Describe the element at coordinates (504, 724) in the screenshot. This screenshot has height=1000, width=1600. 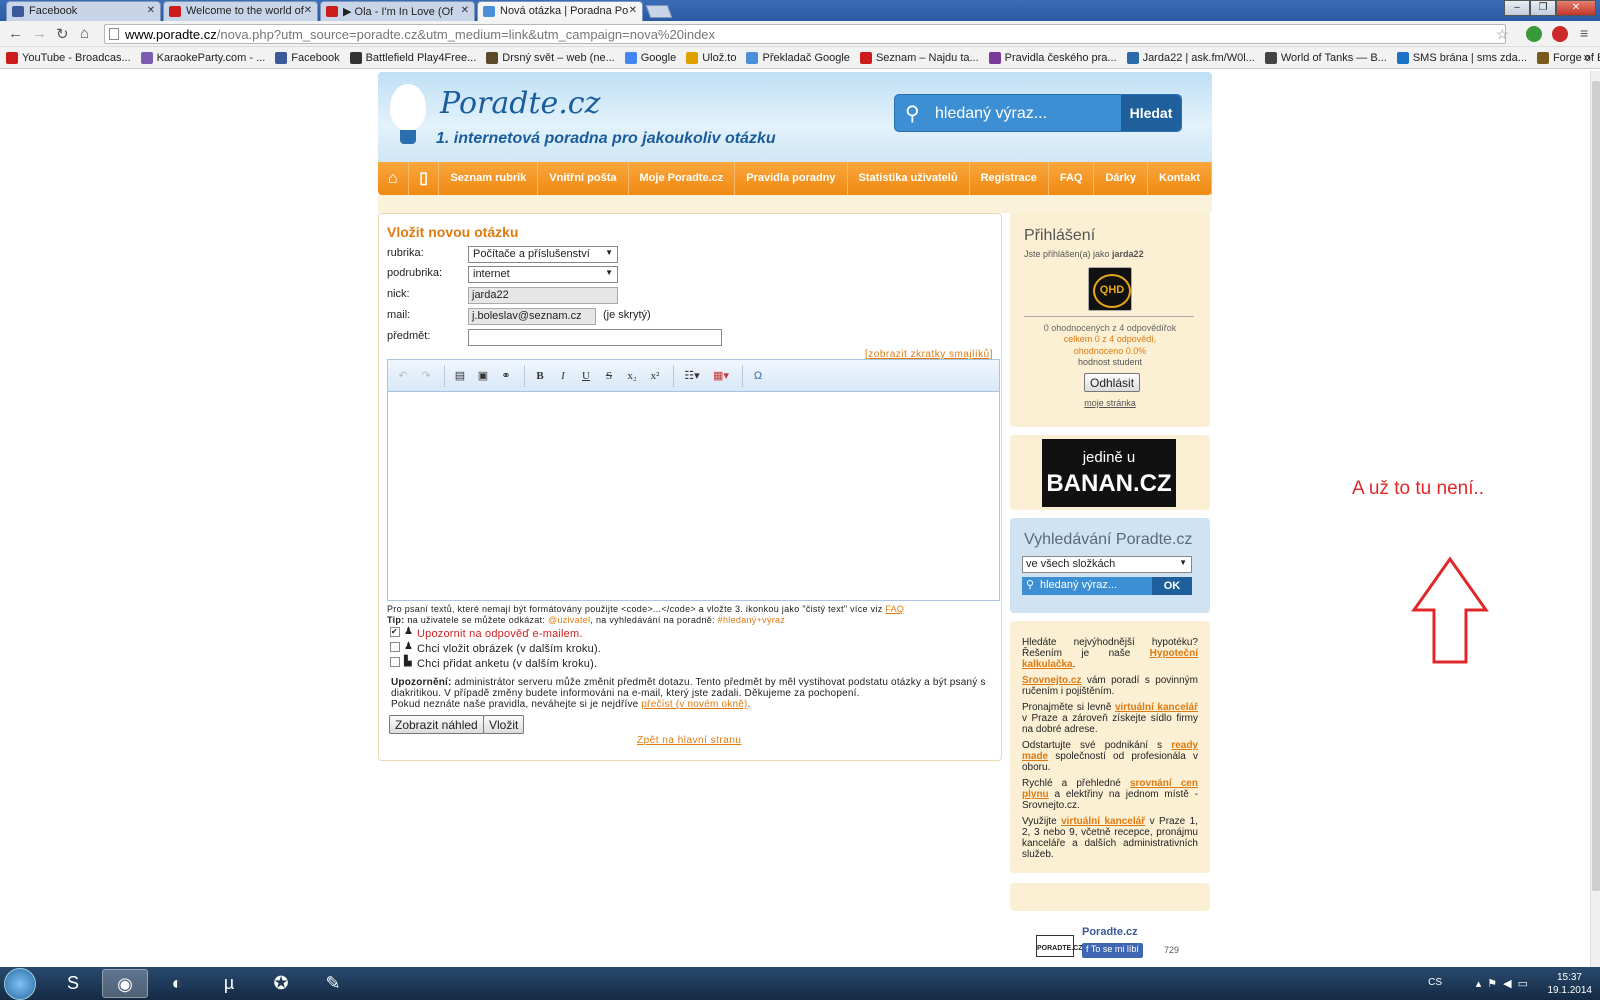
I see `submit-button: Vložit` at that location.